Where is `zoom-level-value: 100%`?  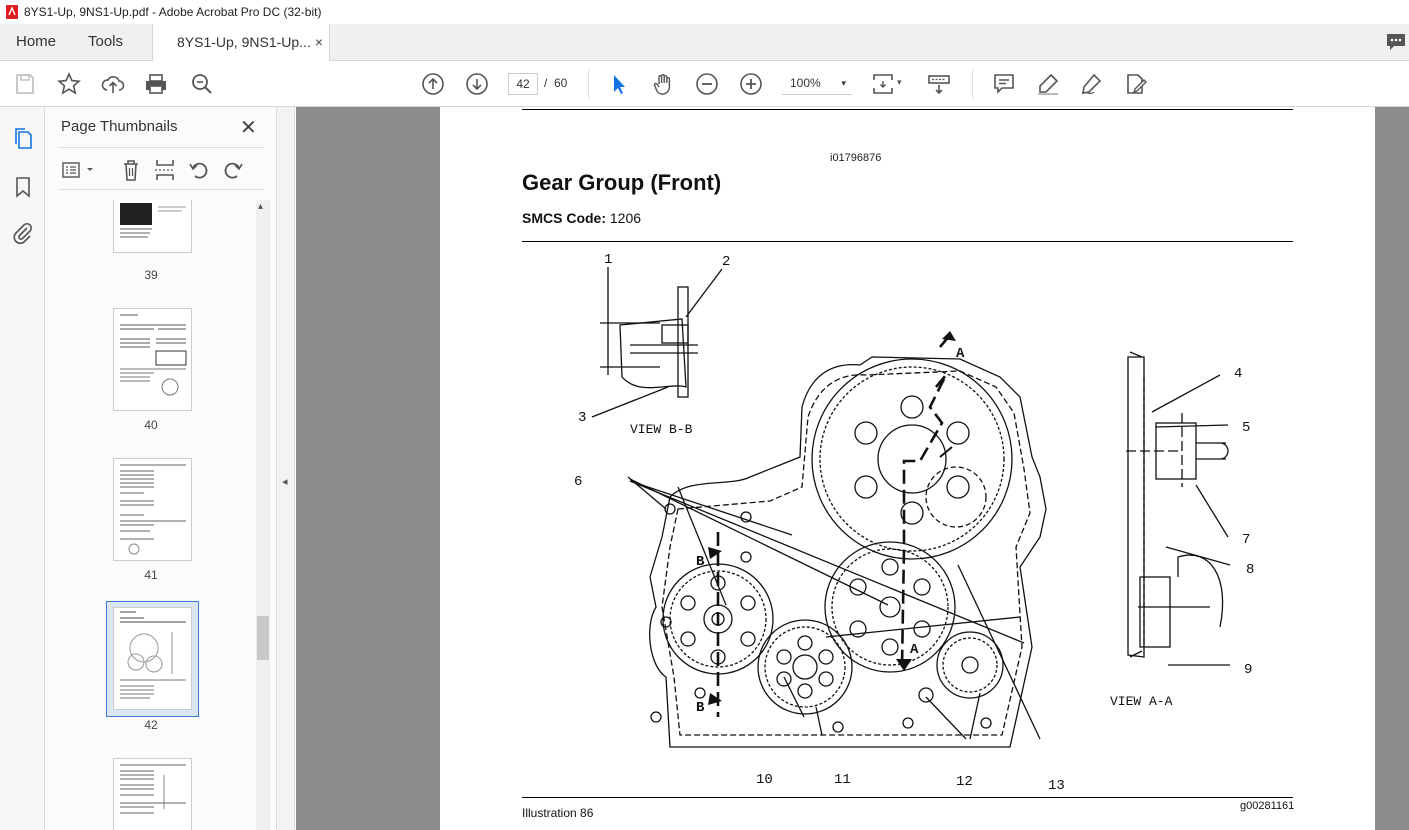 zoom-level-value: 100% is located at coordinates (805, 83).